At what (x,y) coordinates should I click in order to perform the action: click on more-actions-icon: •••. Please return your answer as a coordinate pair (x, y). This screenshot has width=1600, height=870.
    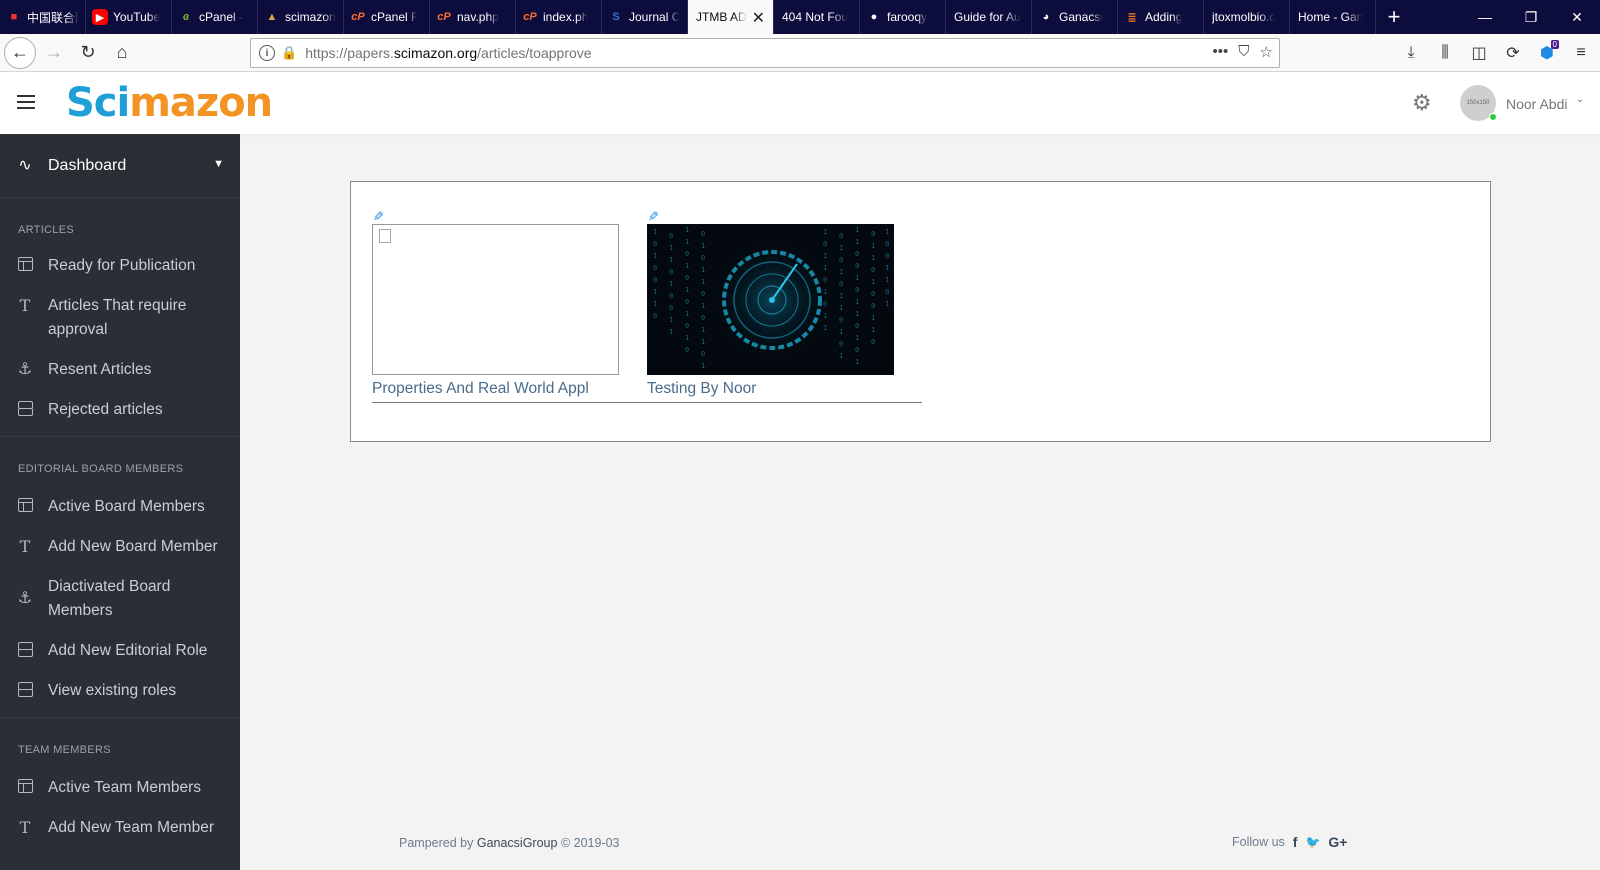
    Looking at the image, I should click on (1221, 52).